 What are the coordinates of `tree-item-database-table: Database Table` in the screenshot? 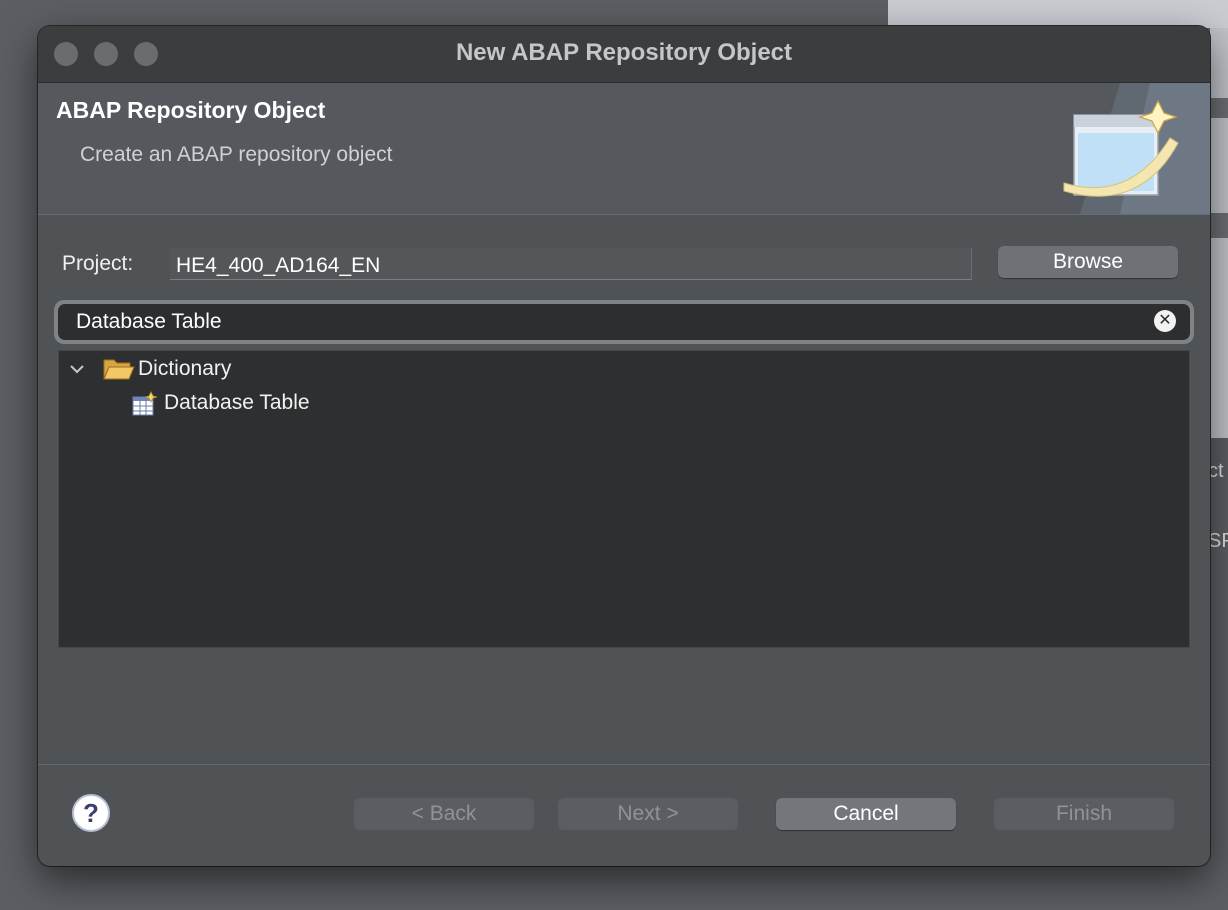 It's located at (624, 403).